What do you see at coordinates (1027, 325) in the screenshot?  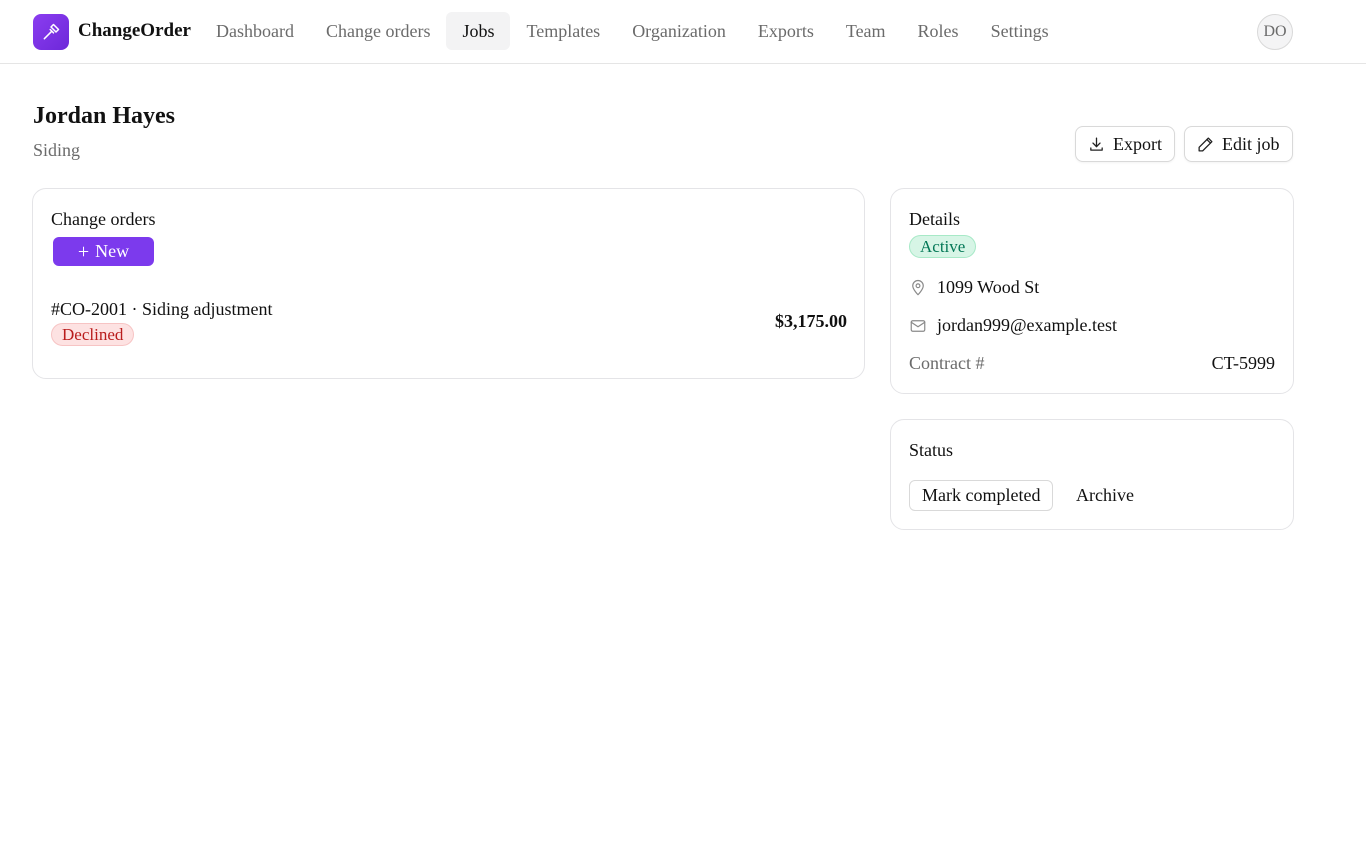 I see `email-text: jordan999@example.test` at bounding box center [1027, 325].